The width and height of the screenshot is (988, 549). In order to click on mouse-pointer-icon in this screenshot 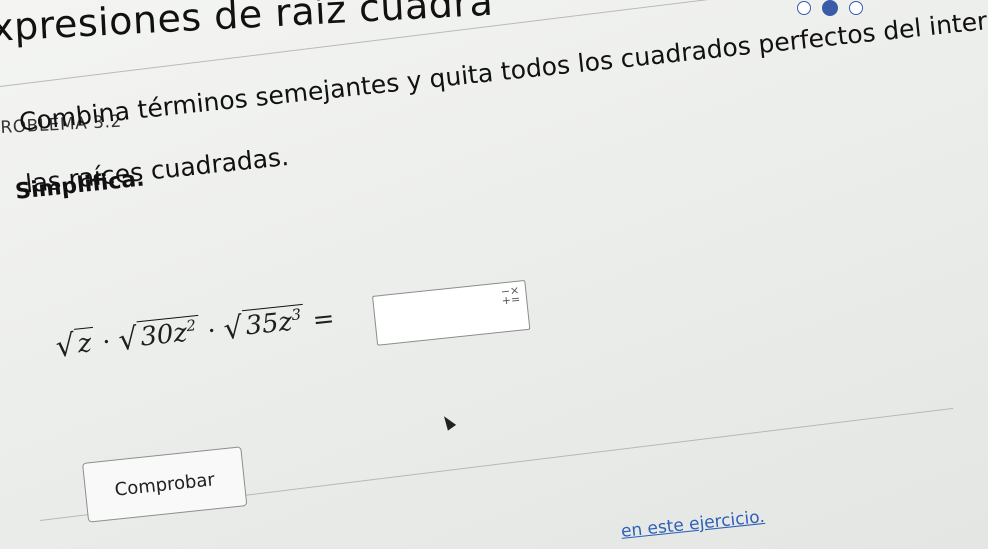, I will do `click(448, 422)`.